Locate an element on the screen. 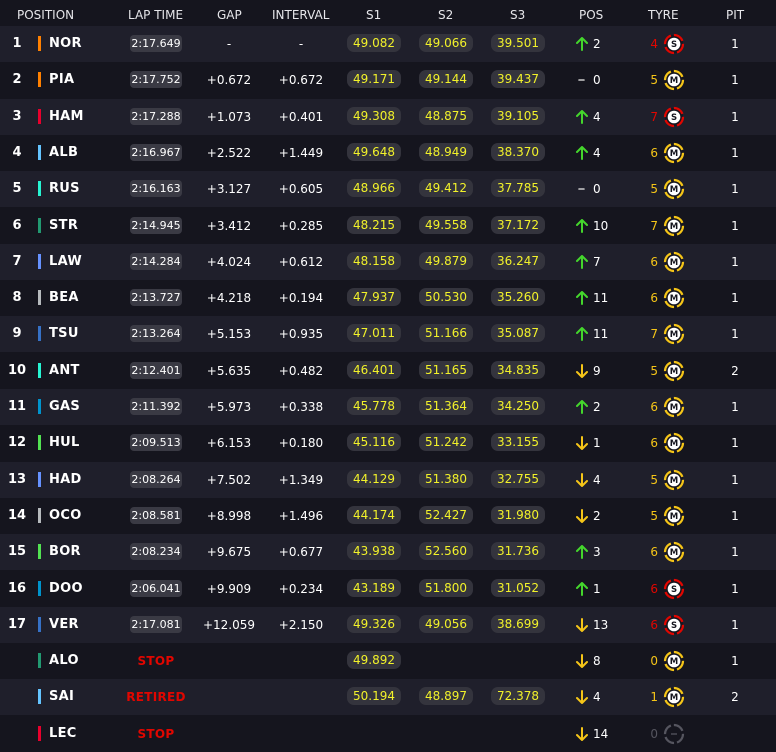  interval-value: +1.449 is located at coordinates (301, 152).